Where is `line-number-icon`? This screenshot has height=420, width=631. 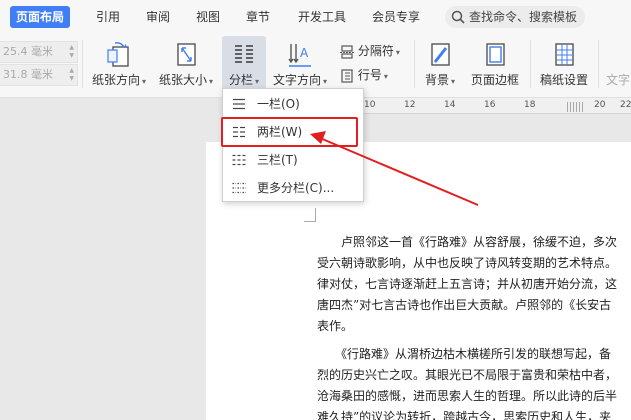
line-number-icon is located at coordinates (347, 75).